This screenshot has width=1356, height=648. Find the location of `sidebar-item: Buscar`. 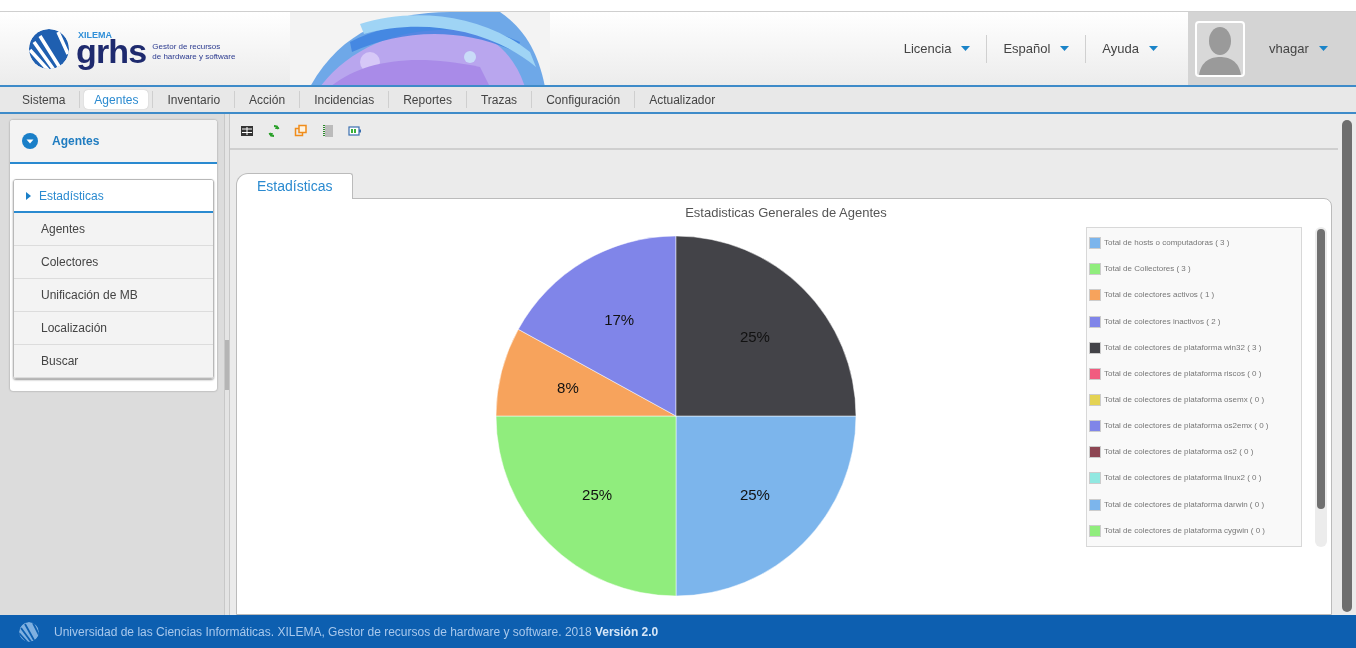

sidebar-item: Buscar is located at coordinates (113, 361).